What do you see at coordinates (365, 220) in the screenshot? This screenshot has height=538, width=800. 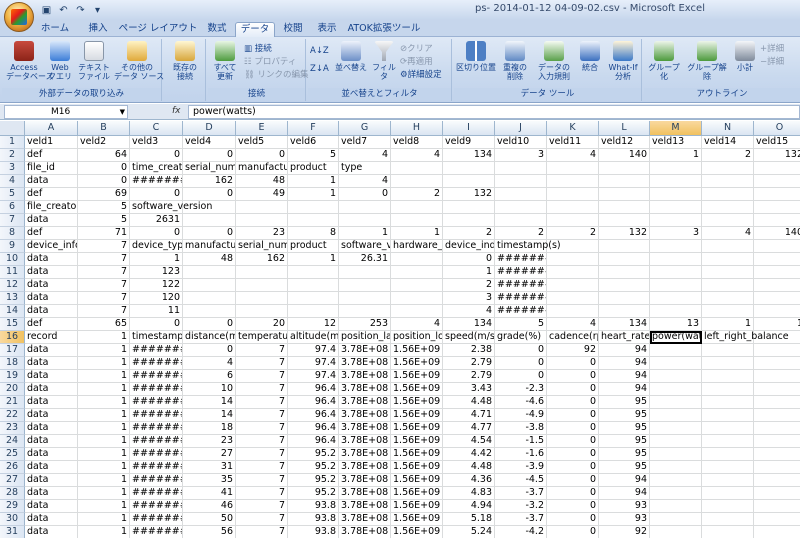 I see `cell-G7` at bounding box center [365, 220].